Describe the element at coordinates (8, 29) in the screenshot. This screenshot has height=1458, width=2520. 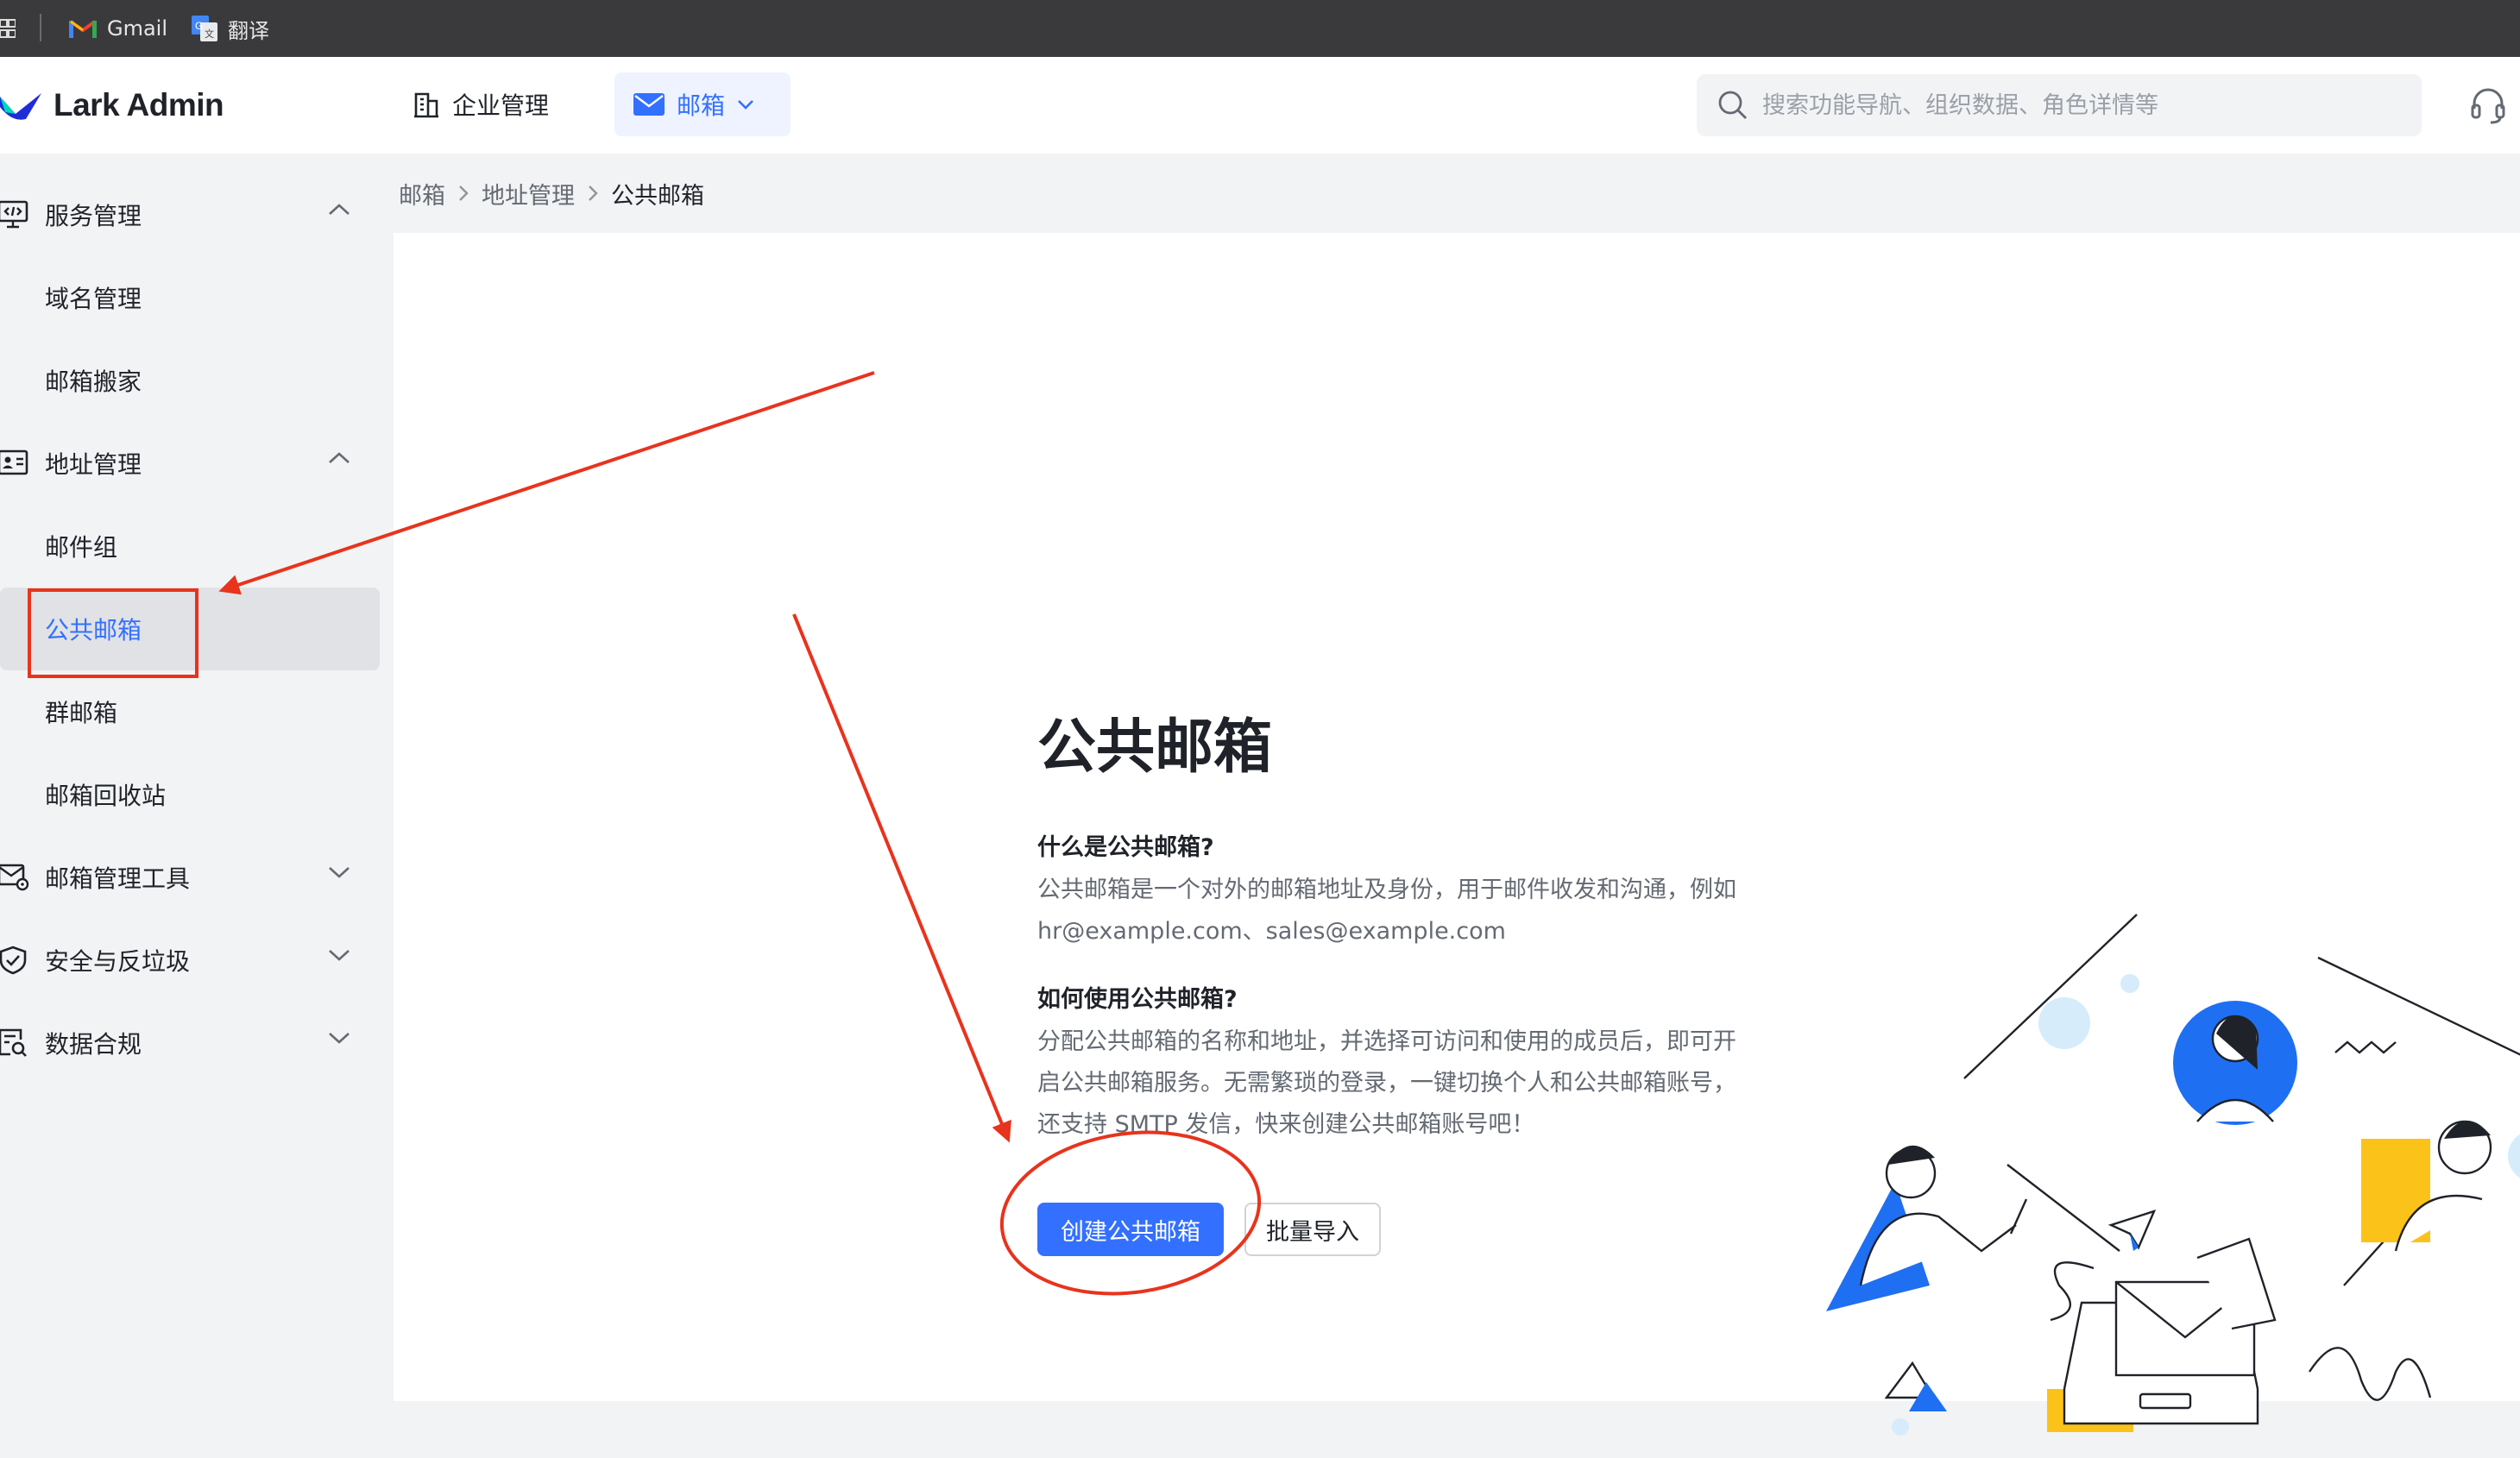
I see `apps-grid-icon` at that location.